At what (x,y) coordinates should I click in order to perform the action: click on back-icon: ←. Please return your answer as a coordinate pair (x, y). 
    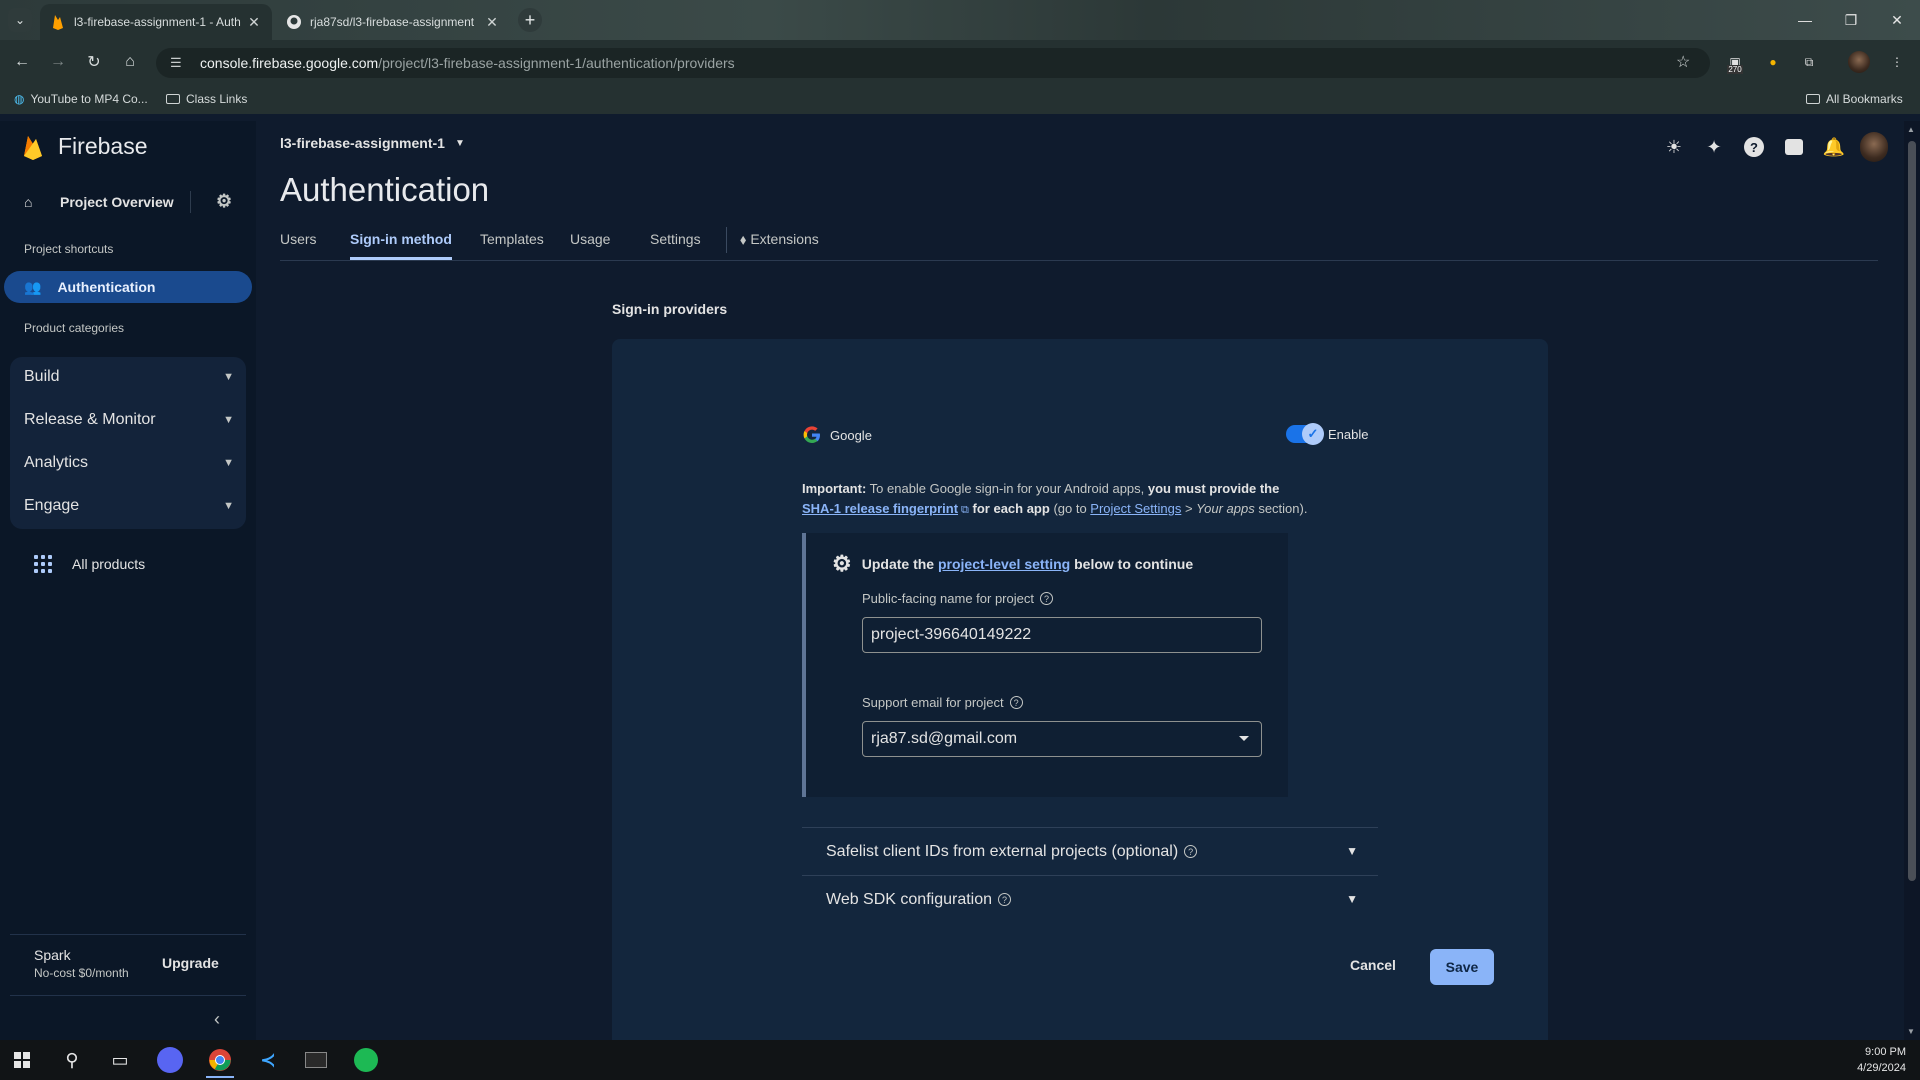
    Looking at the image, I should click on (22, 62).